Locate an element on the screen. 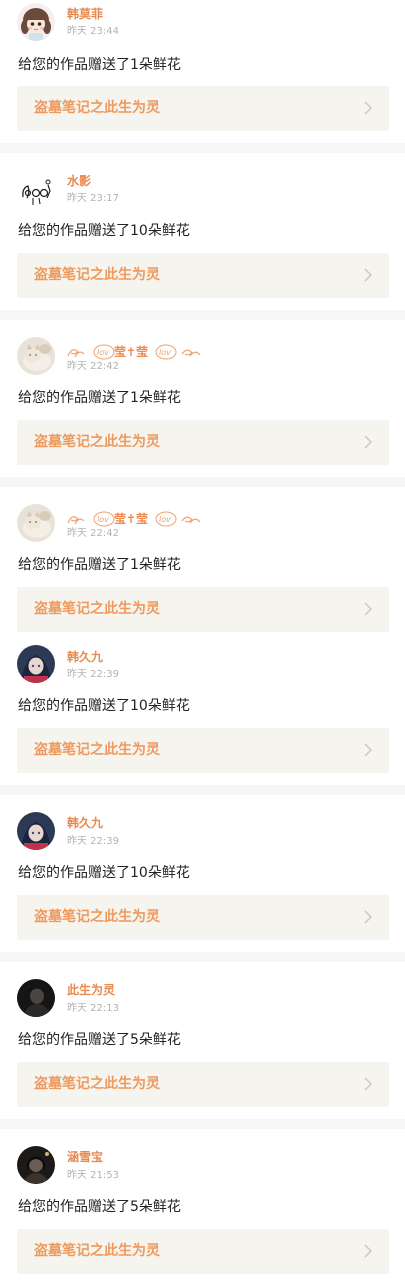 This screenshot has height=1280, width=405. notification-card: 韩莫菲 昨天 23:44 给您的作品赠送了1朵鲜花 盗墓笔记之此生为灵 is located at coordinates (202, 71).